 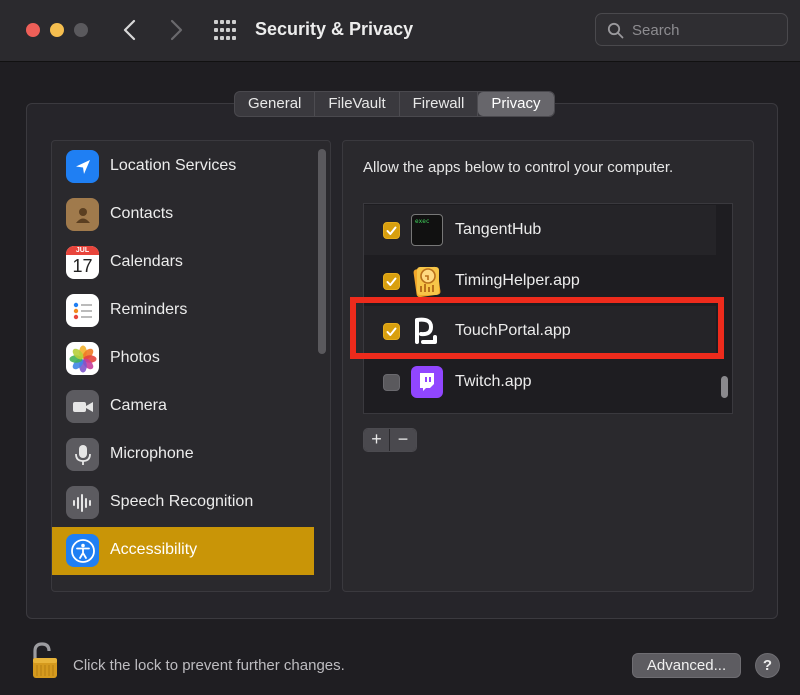 I want to click on app-row-tangenthub: exec TangentHub, so click(x=540, y=230).